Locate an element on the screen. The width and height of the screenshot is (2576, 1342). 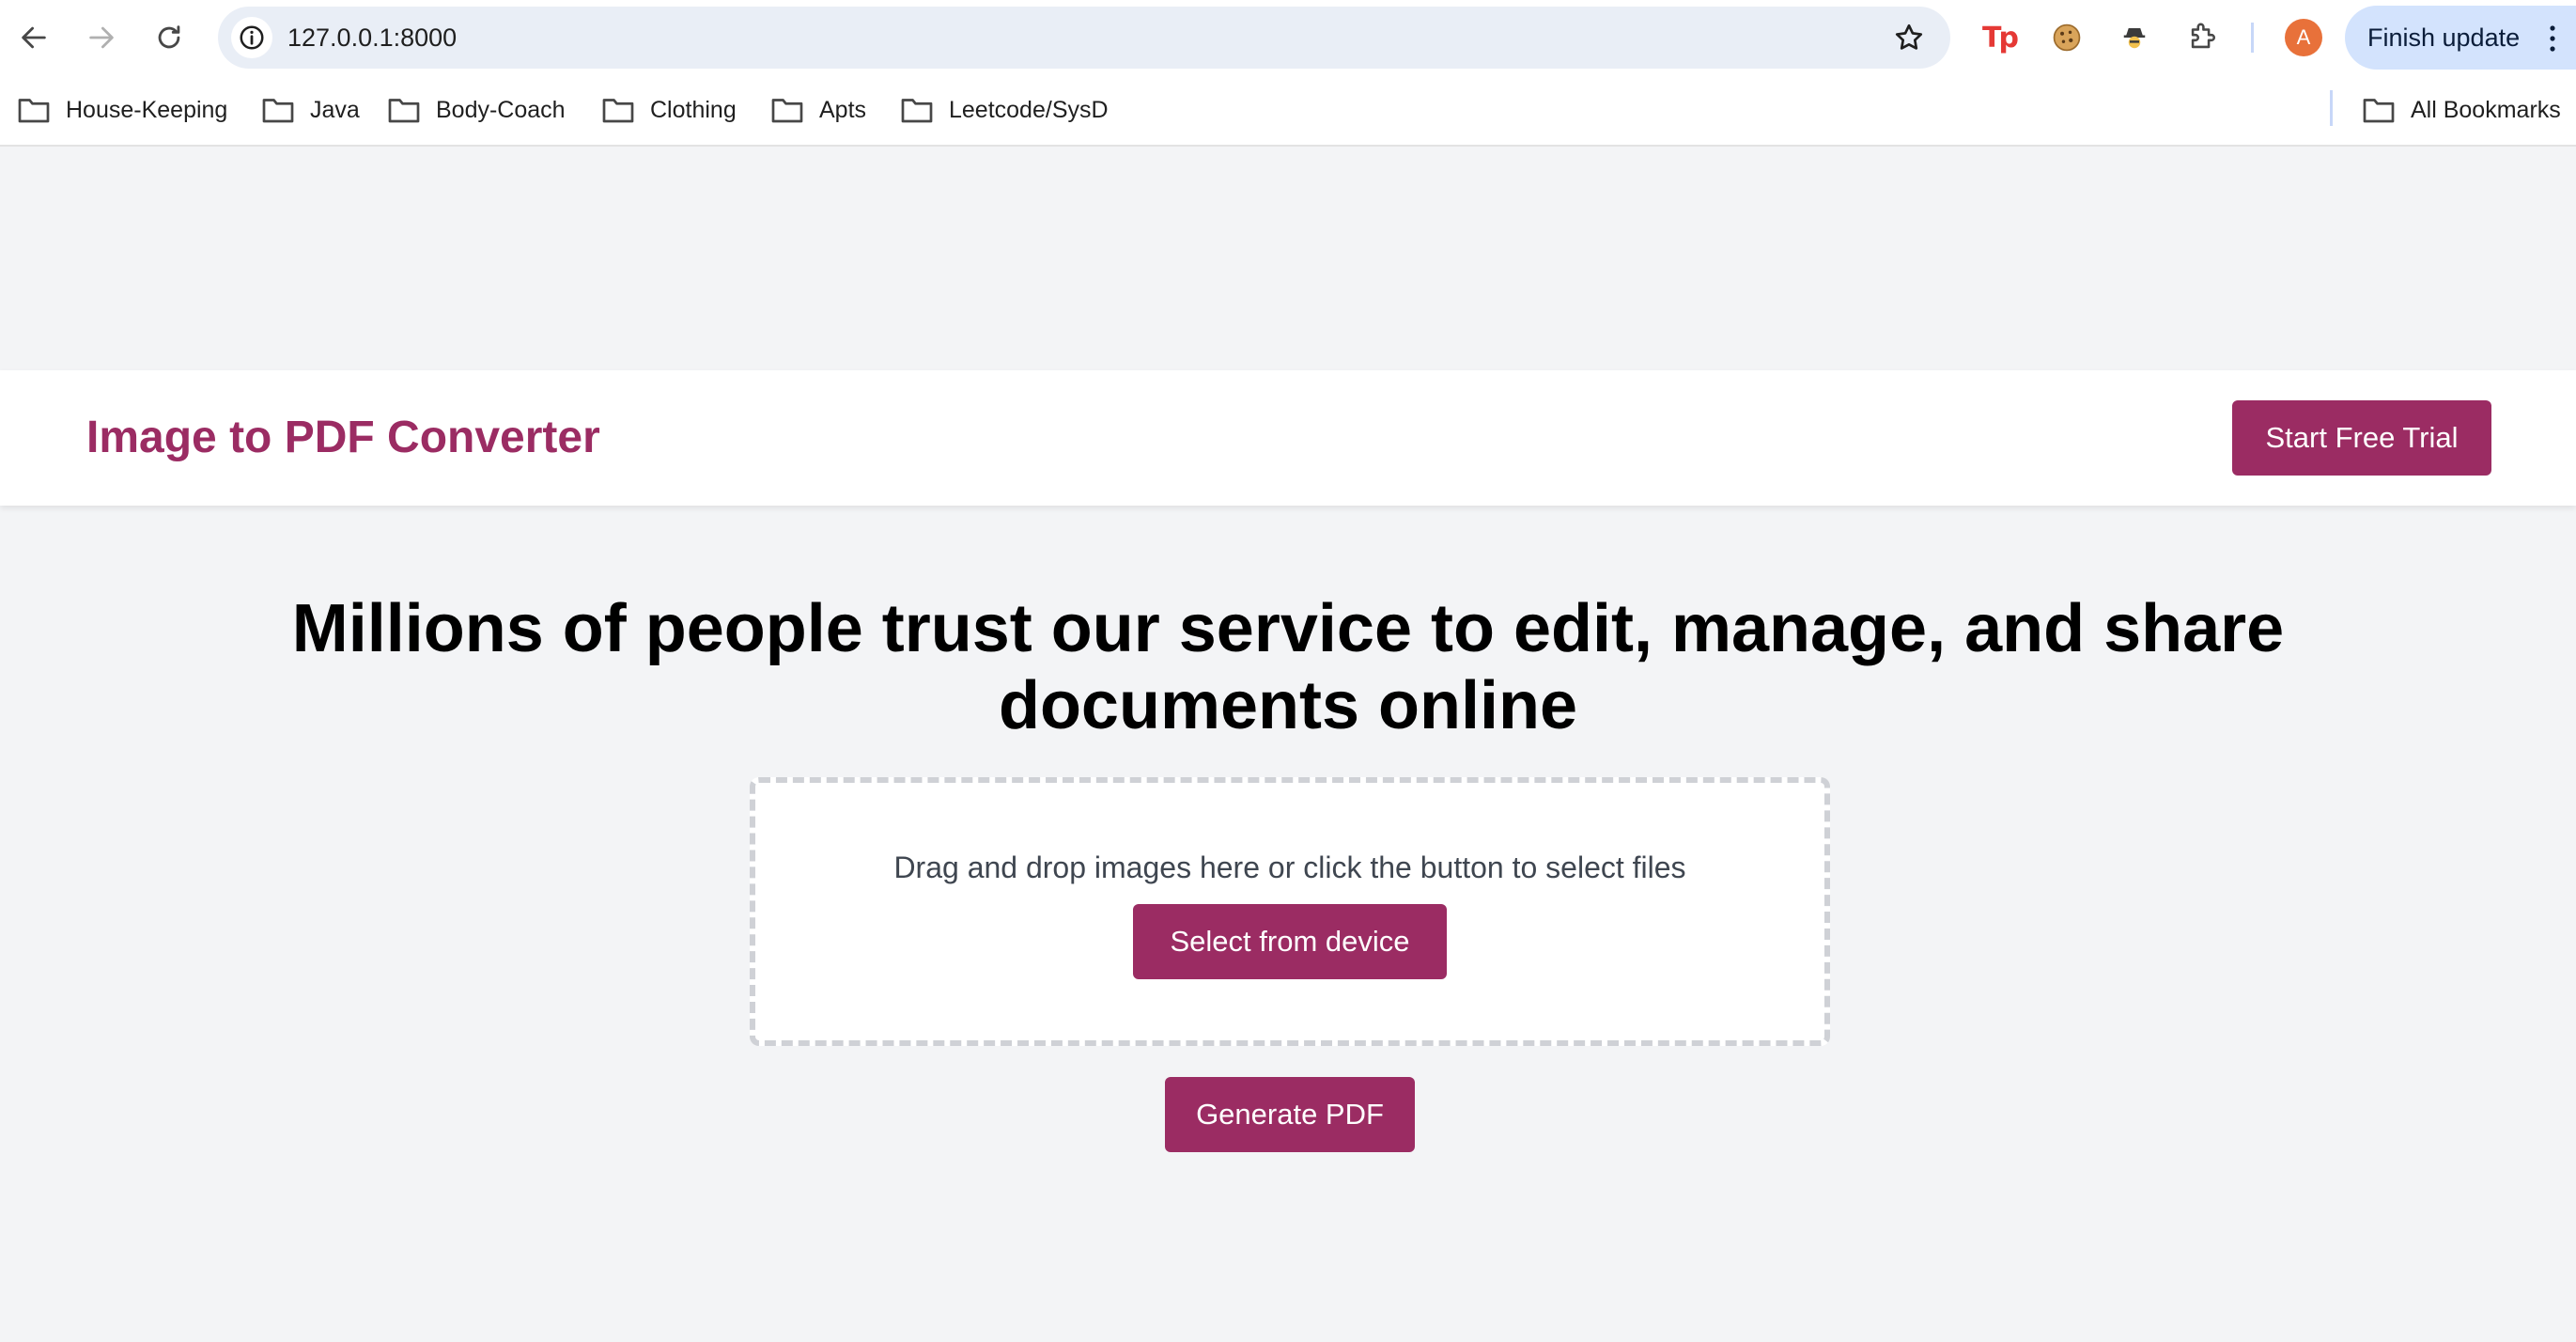
cookie-icon is located at coordinates (2067, 37).